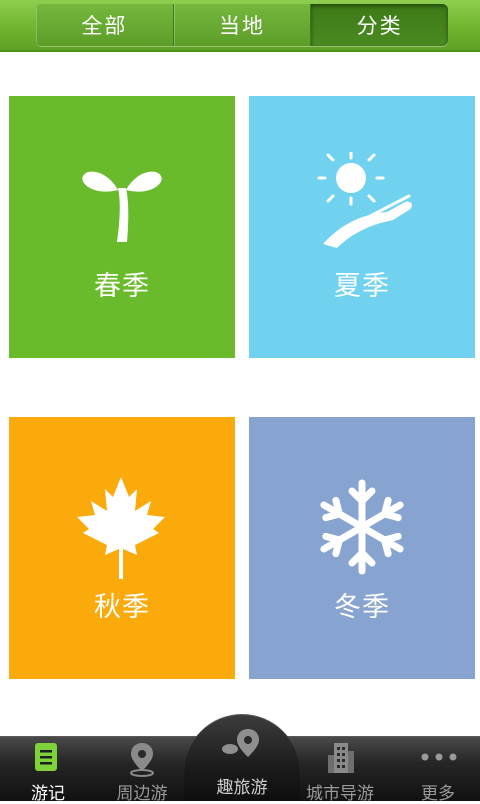 The width and height of the screenshot is (480, 804). I want to click on category-tabs: 全部 当地 分类, so click(242, 25).